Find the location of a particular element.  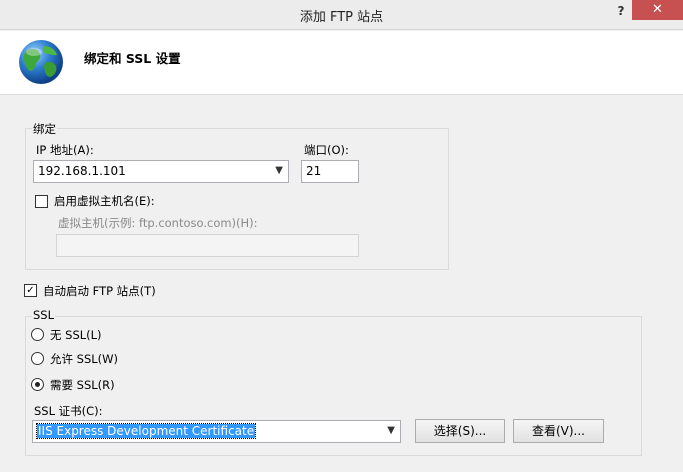

virtual-host-input is located at coordinates (207, 245).